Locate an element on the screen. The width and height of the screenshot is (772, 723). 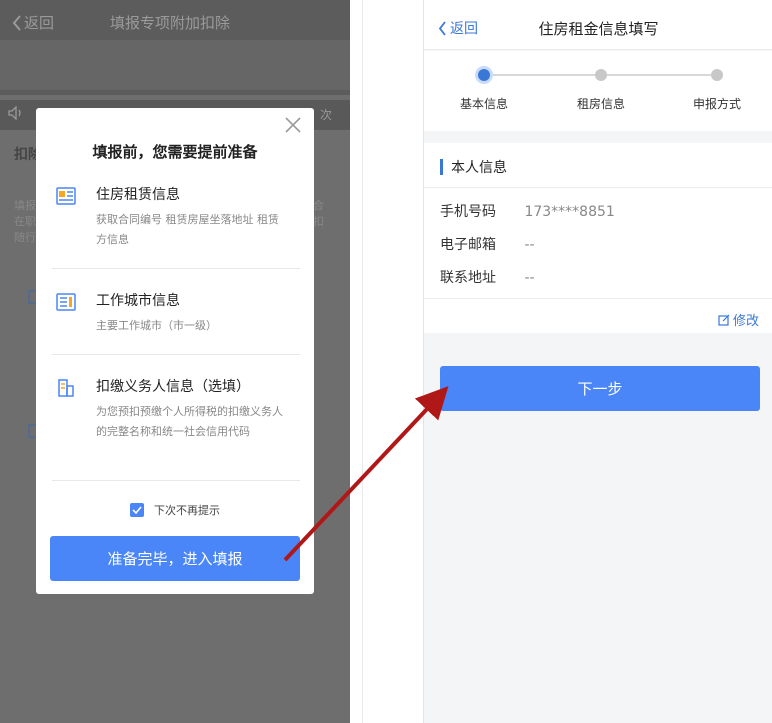
step-dot-basic is located at coordinates (484, 75).